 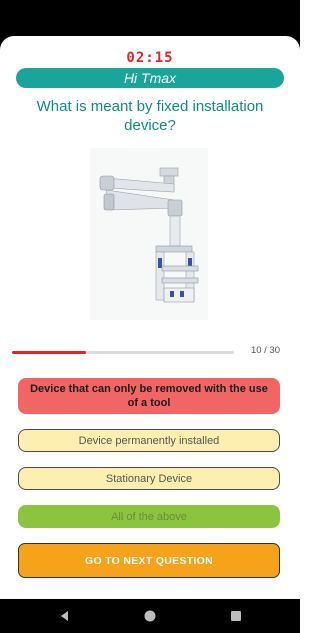 I want to click on greeting-banner: Hi Tmax, so click(x=150, y=78).